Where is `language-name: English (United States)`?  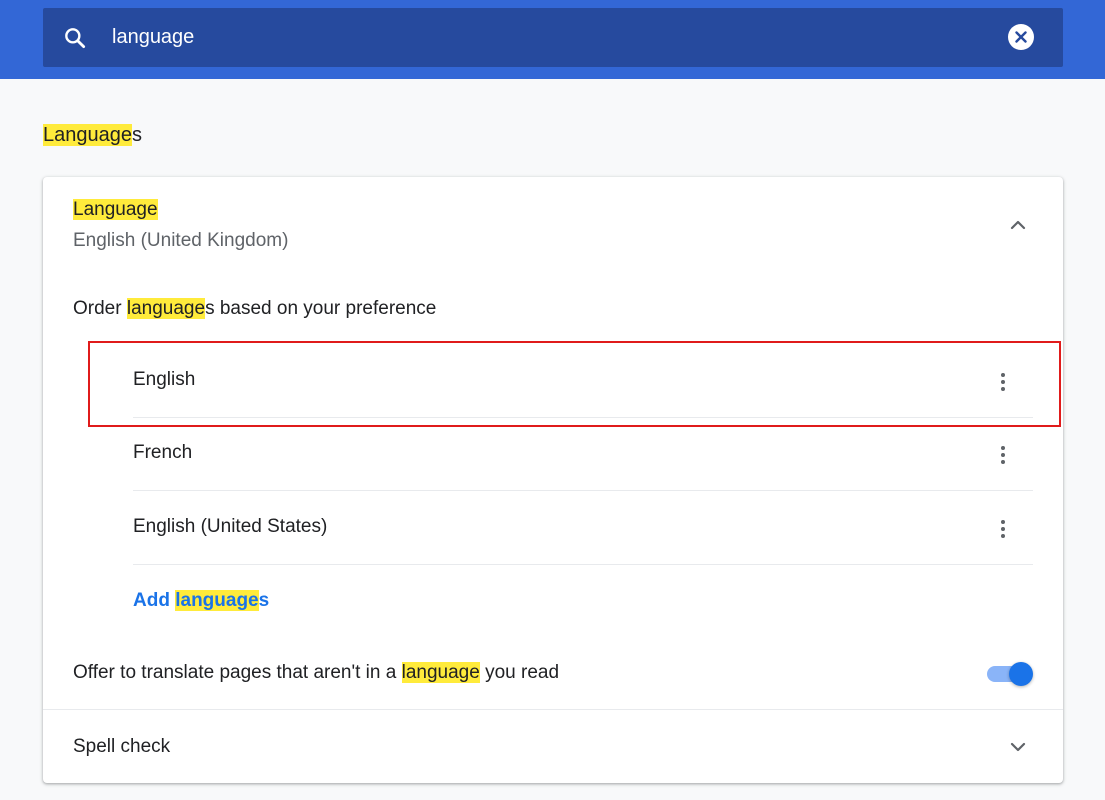 language-name: English (United States) is located at coordinates (230, 526).